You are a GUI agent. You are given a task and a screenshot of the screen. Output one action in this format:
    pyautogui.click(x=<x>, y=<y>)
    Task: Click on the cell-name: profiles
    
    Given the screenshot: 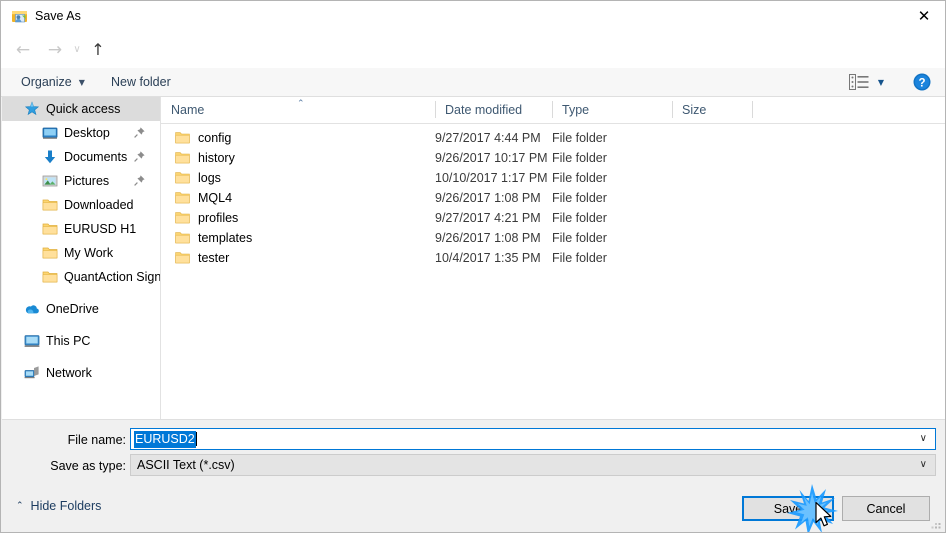 What is the action you would take?
    pyautogui.click(x=218, y=218)
    